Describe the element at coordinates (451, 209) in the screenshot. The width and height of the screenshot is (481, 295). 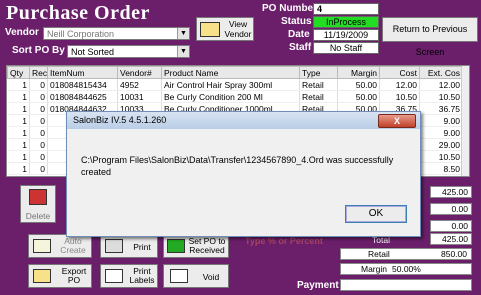
I see `total-value-2: 0.00` at that location.